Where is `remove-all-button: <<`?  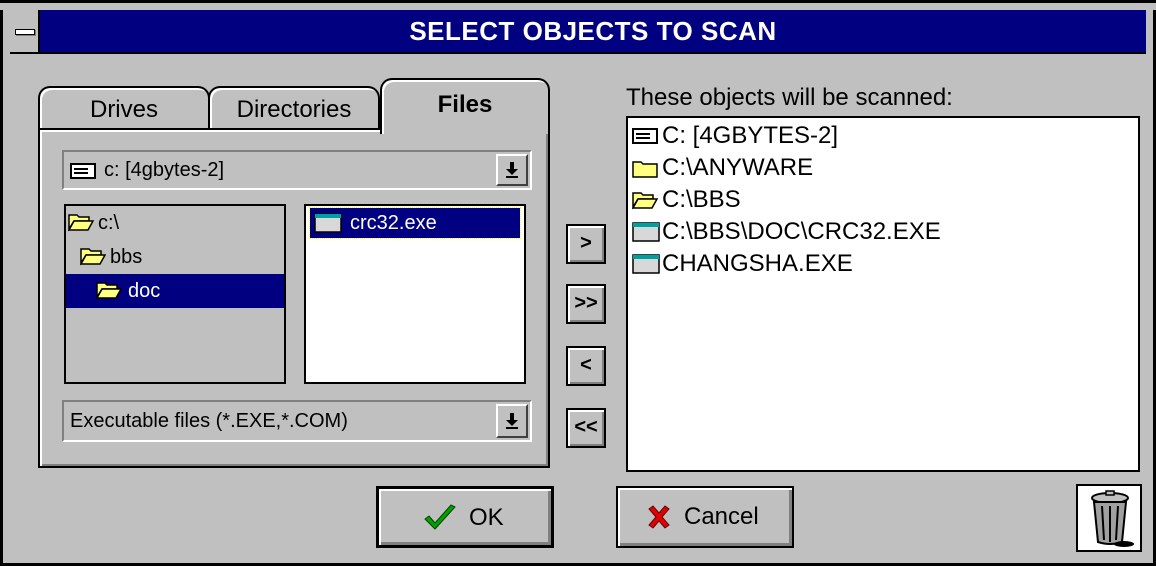 remove-all-button: << is located at coordinates (586, 428).